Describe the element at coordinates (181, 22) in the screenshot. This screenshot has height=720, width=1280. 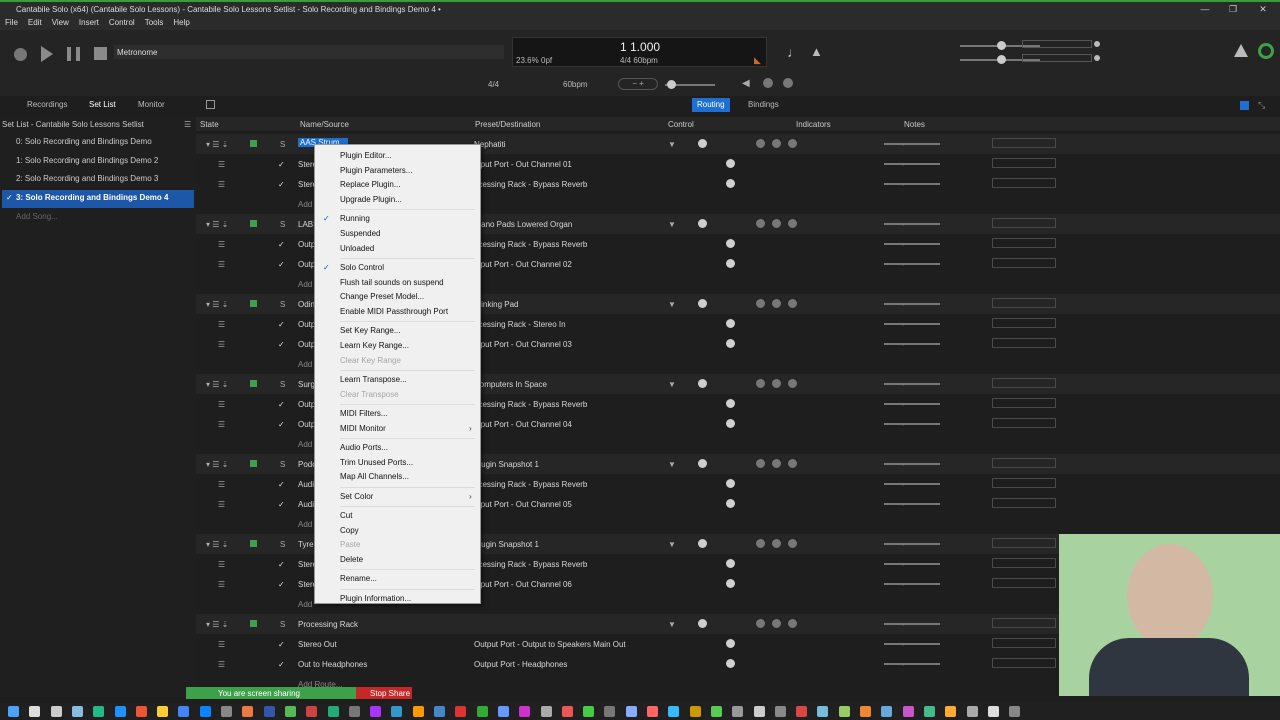
I see `menu-help: Help` at that location.